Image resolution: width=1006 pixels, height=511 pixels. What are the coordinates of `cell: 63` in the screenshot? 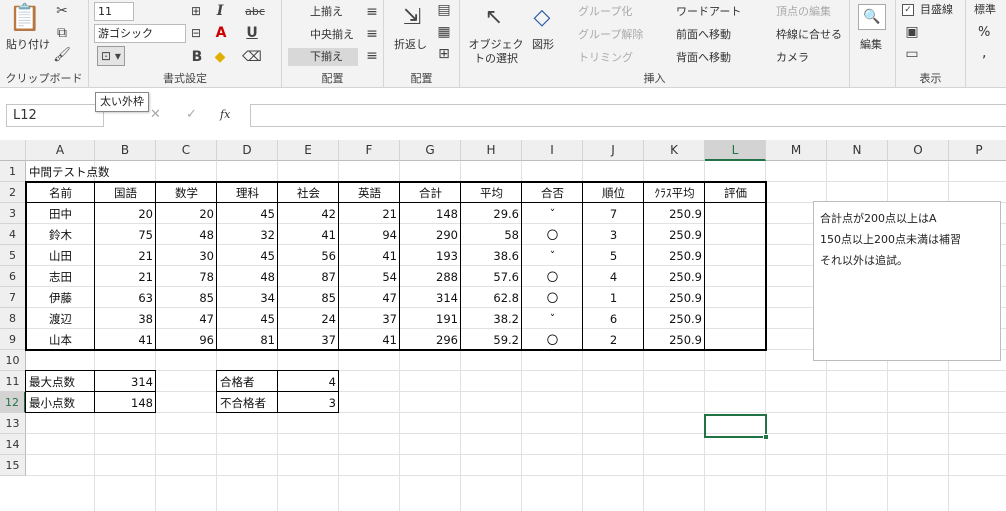 It's located at (125, 297).